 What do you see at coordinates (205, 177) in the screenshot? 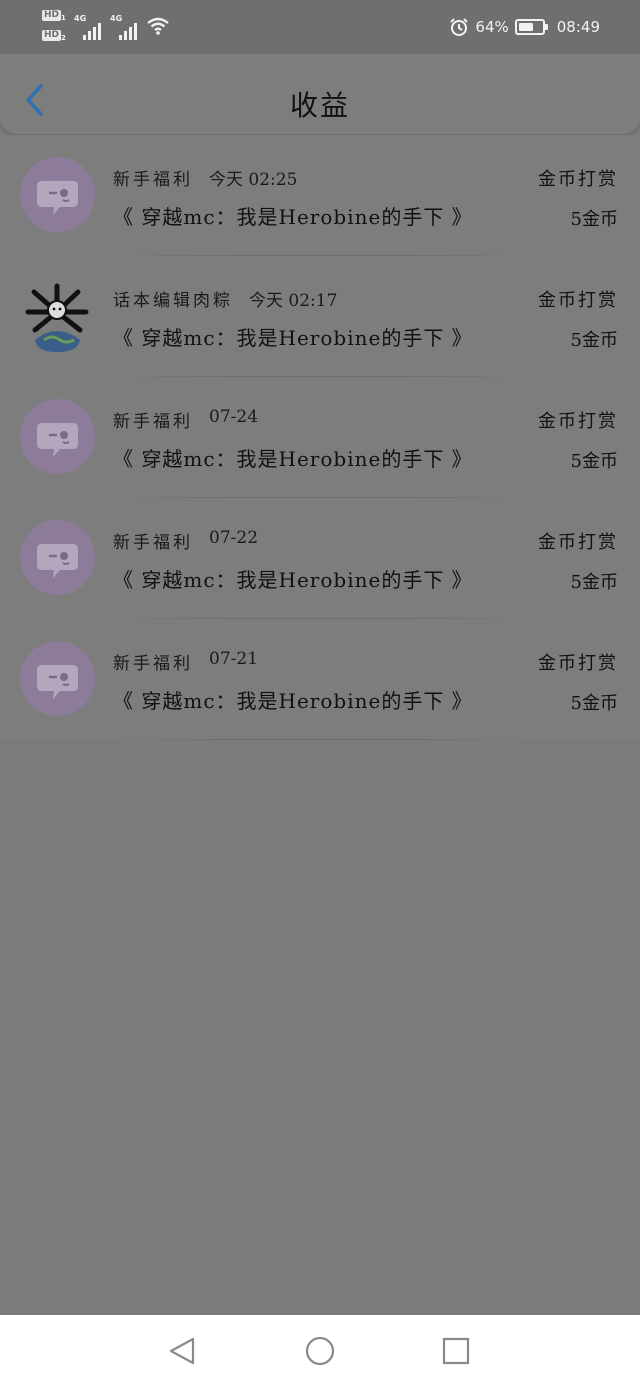
I see `item-meta: 新手福利 今天 02:25` at bounding box center [205, 177].